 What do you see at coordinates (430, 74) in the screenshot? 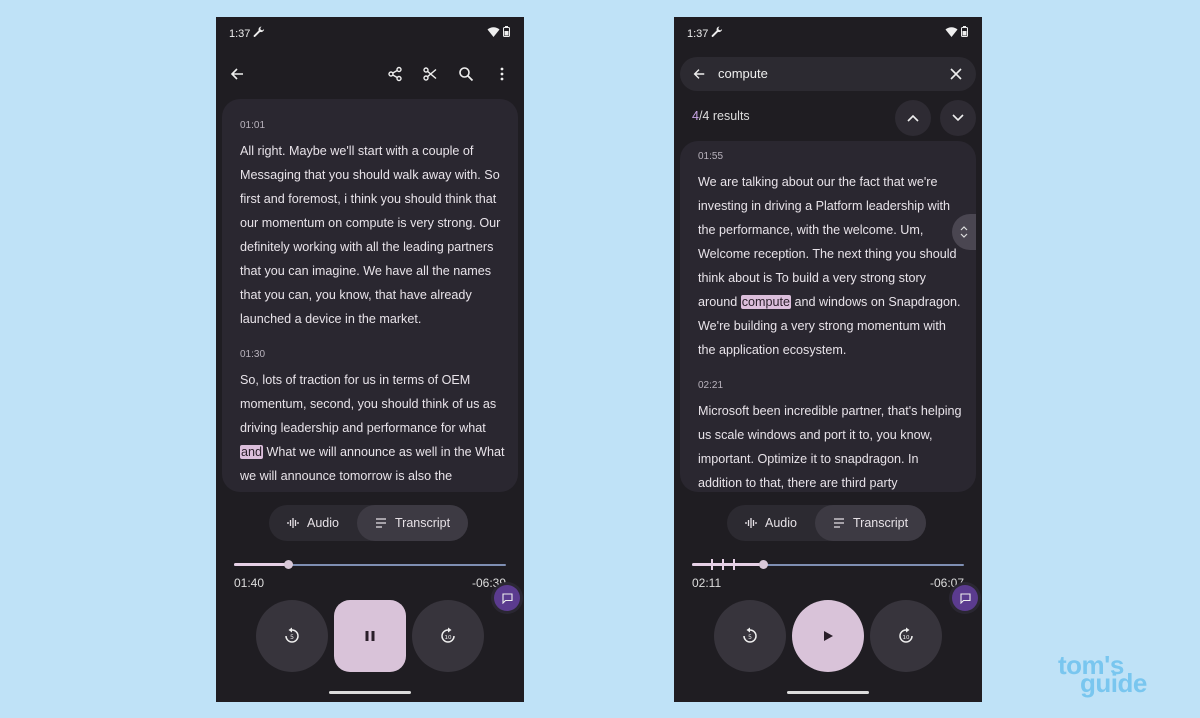
I see `scissors-icon` at bounding box center [430, 74].